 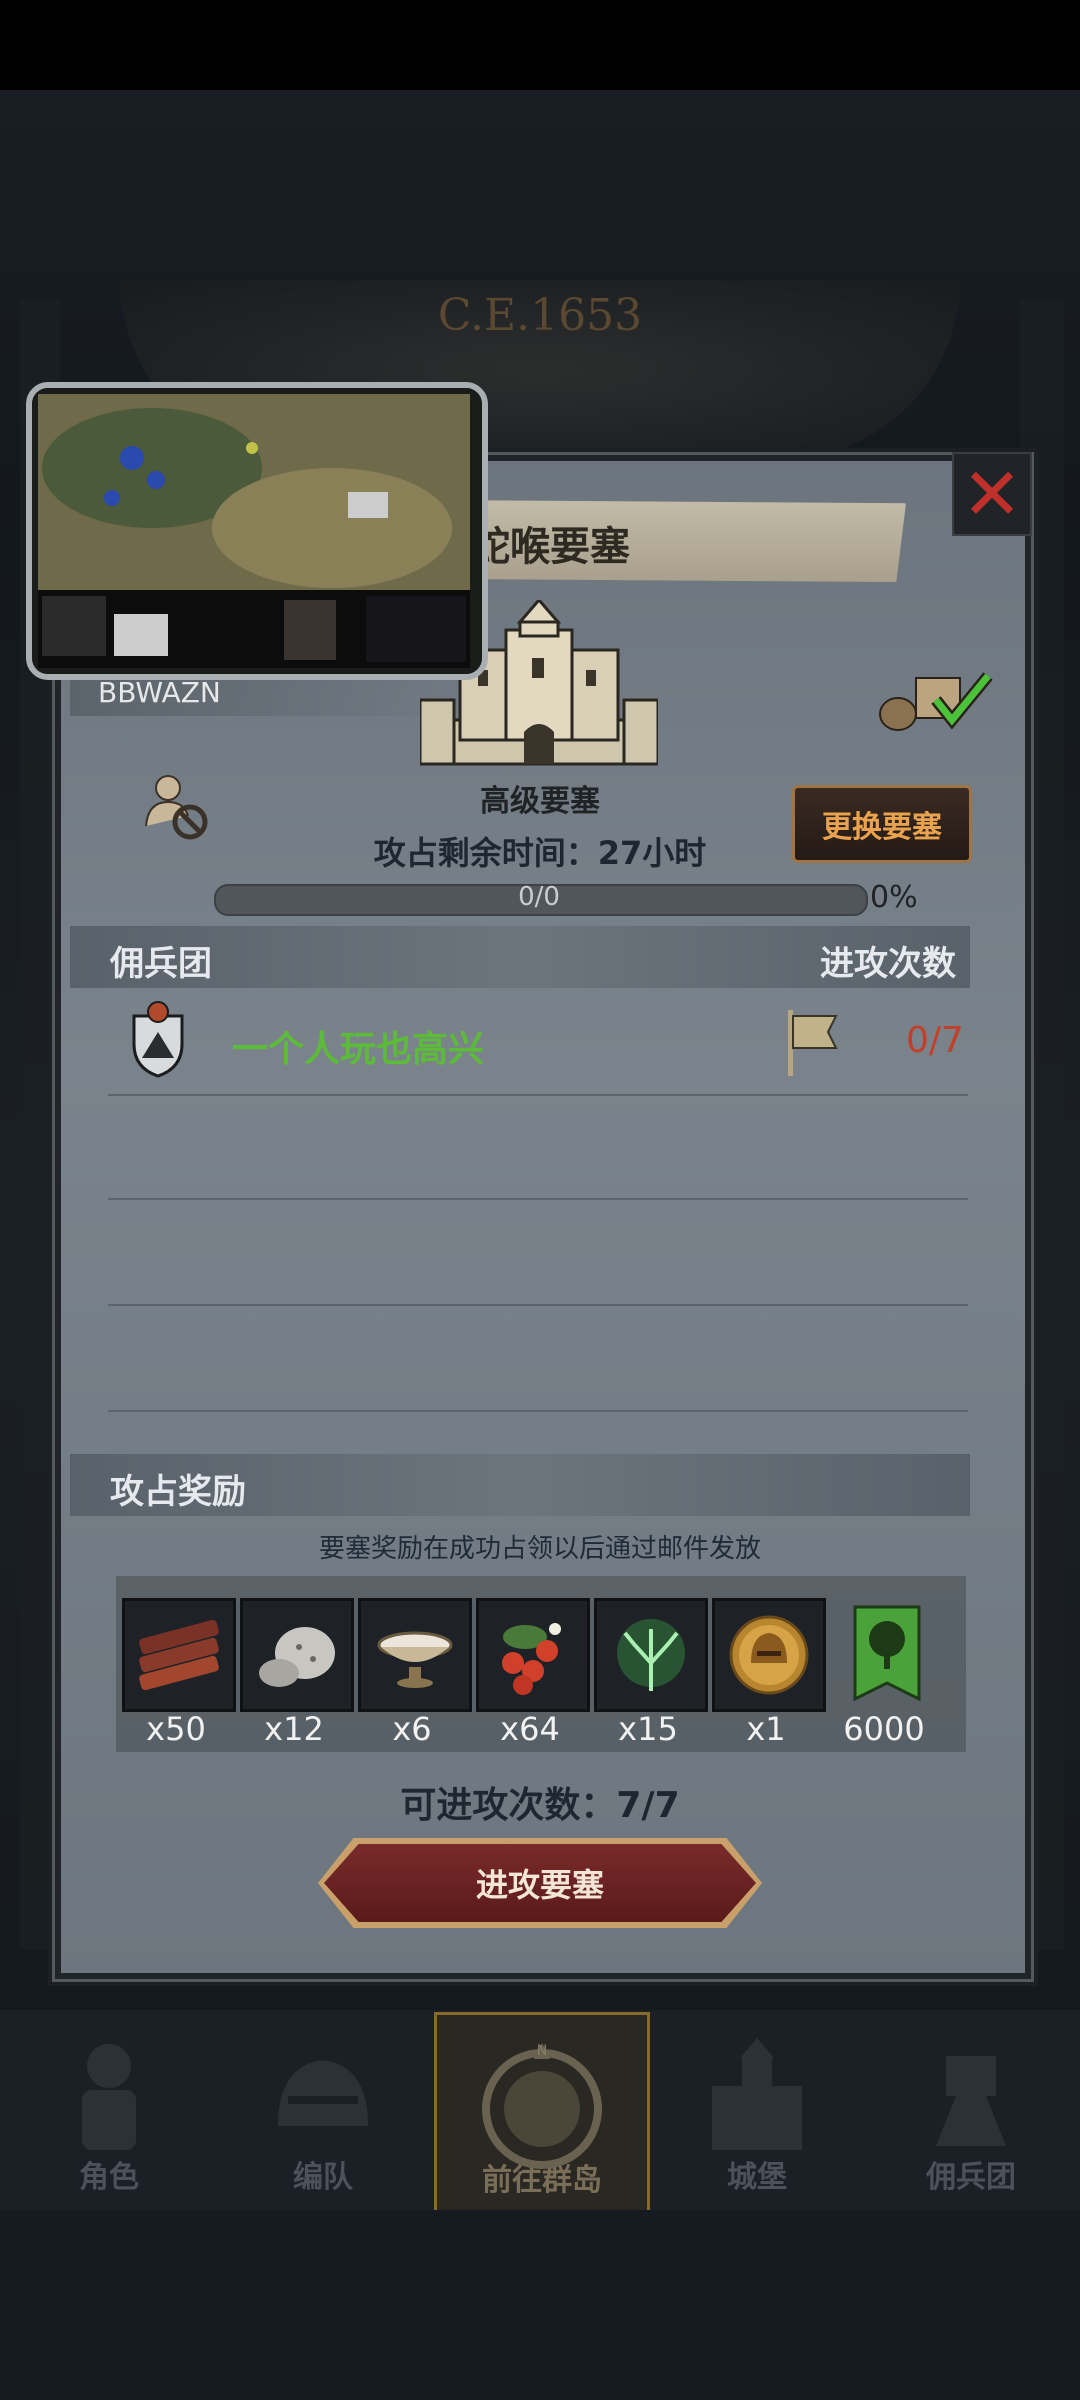 I want to click on reward-item-berries, so click(x=533, y=1655).